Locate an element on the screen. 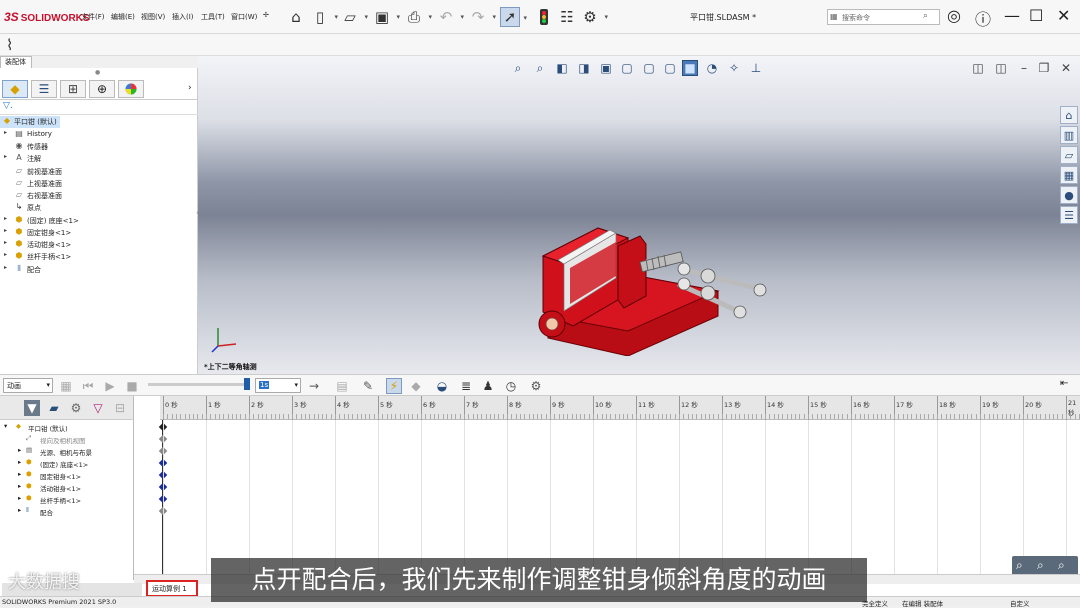 The image size is (1080, 608). redo-icon: ↷ is located at coordinates (482, 17).